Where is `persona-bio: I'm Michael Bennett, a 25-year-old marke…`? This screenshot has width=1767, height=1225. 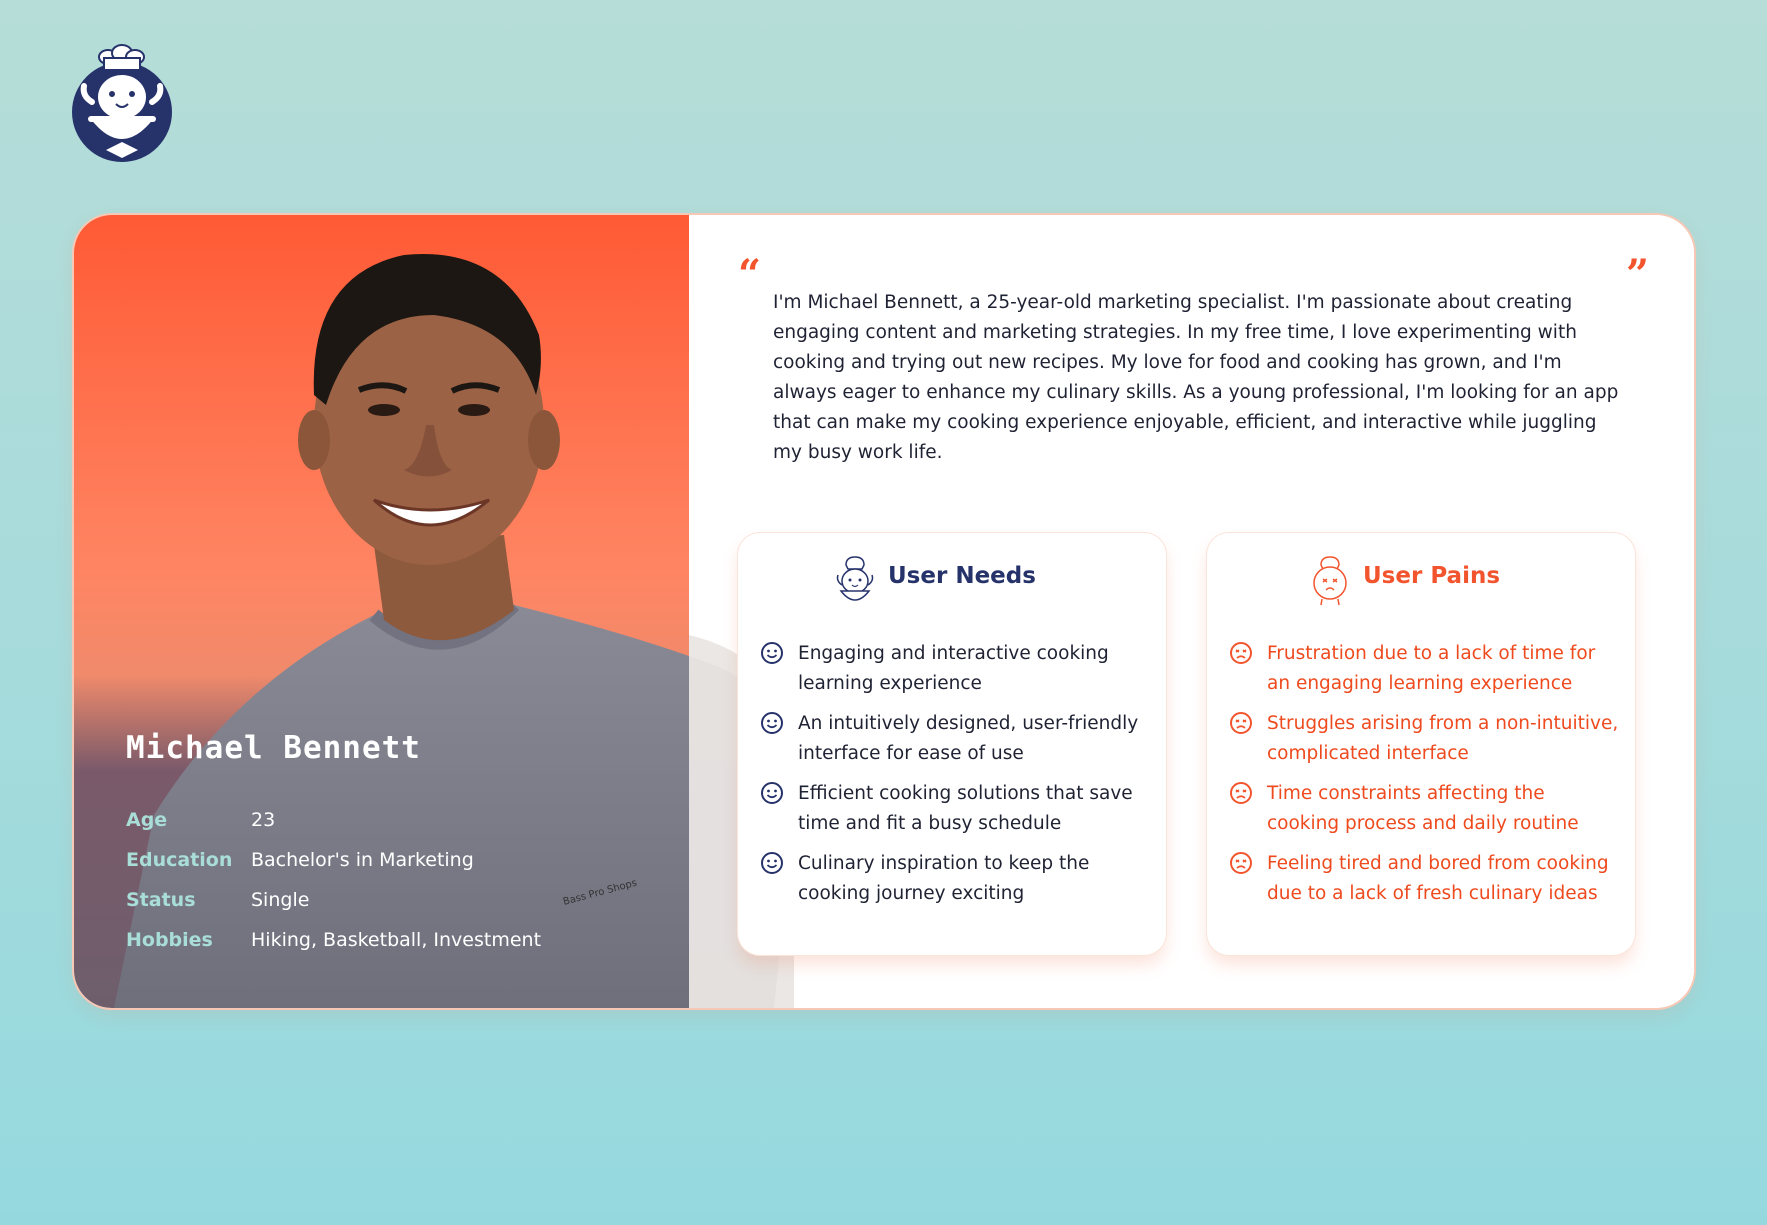
persona-bio: I'm Michael Bennett, a 25-year-old marke… is located at coordinates (1196, 377).